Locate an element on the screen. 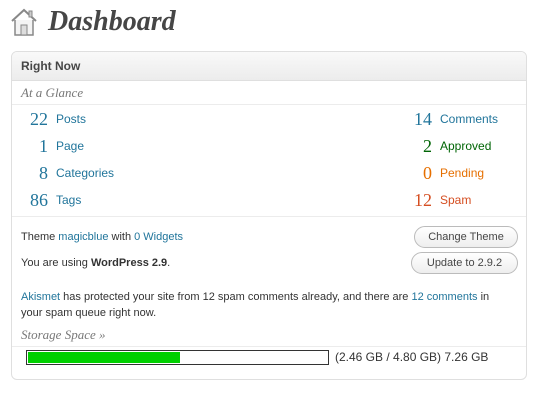 This screenshot has height=395, width=536. version-line: You are using WordPress 2.9. is located at coordinates (95, 263).